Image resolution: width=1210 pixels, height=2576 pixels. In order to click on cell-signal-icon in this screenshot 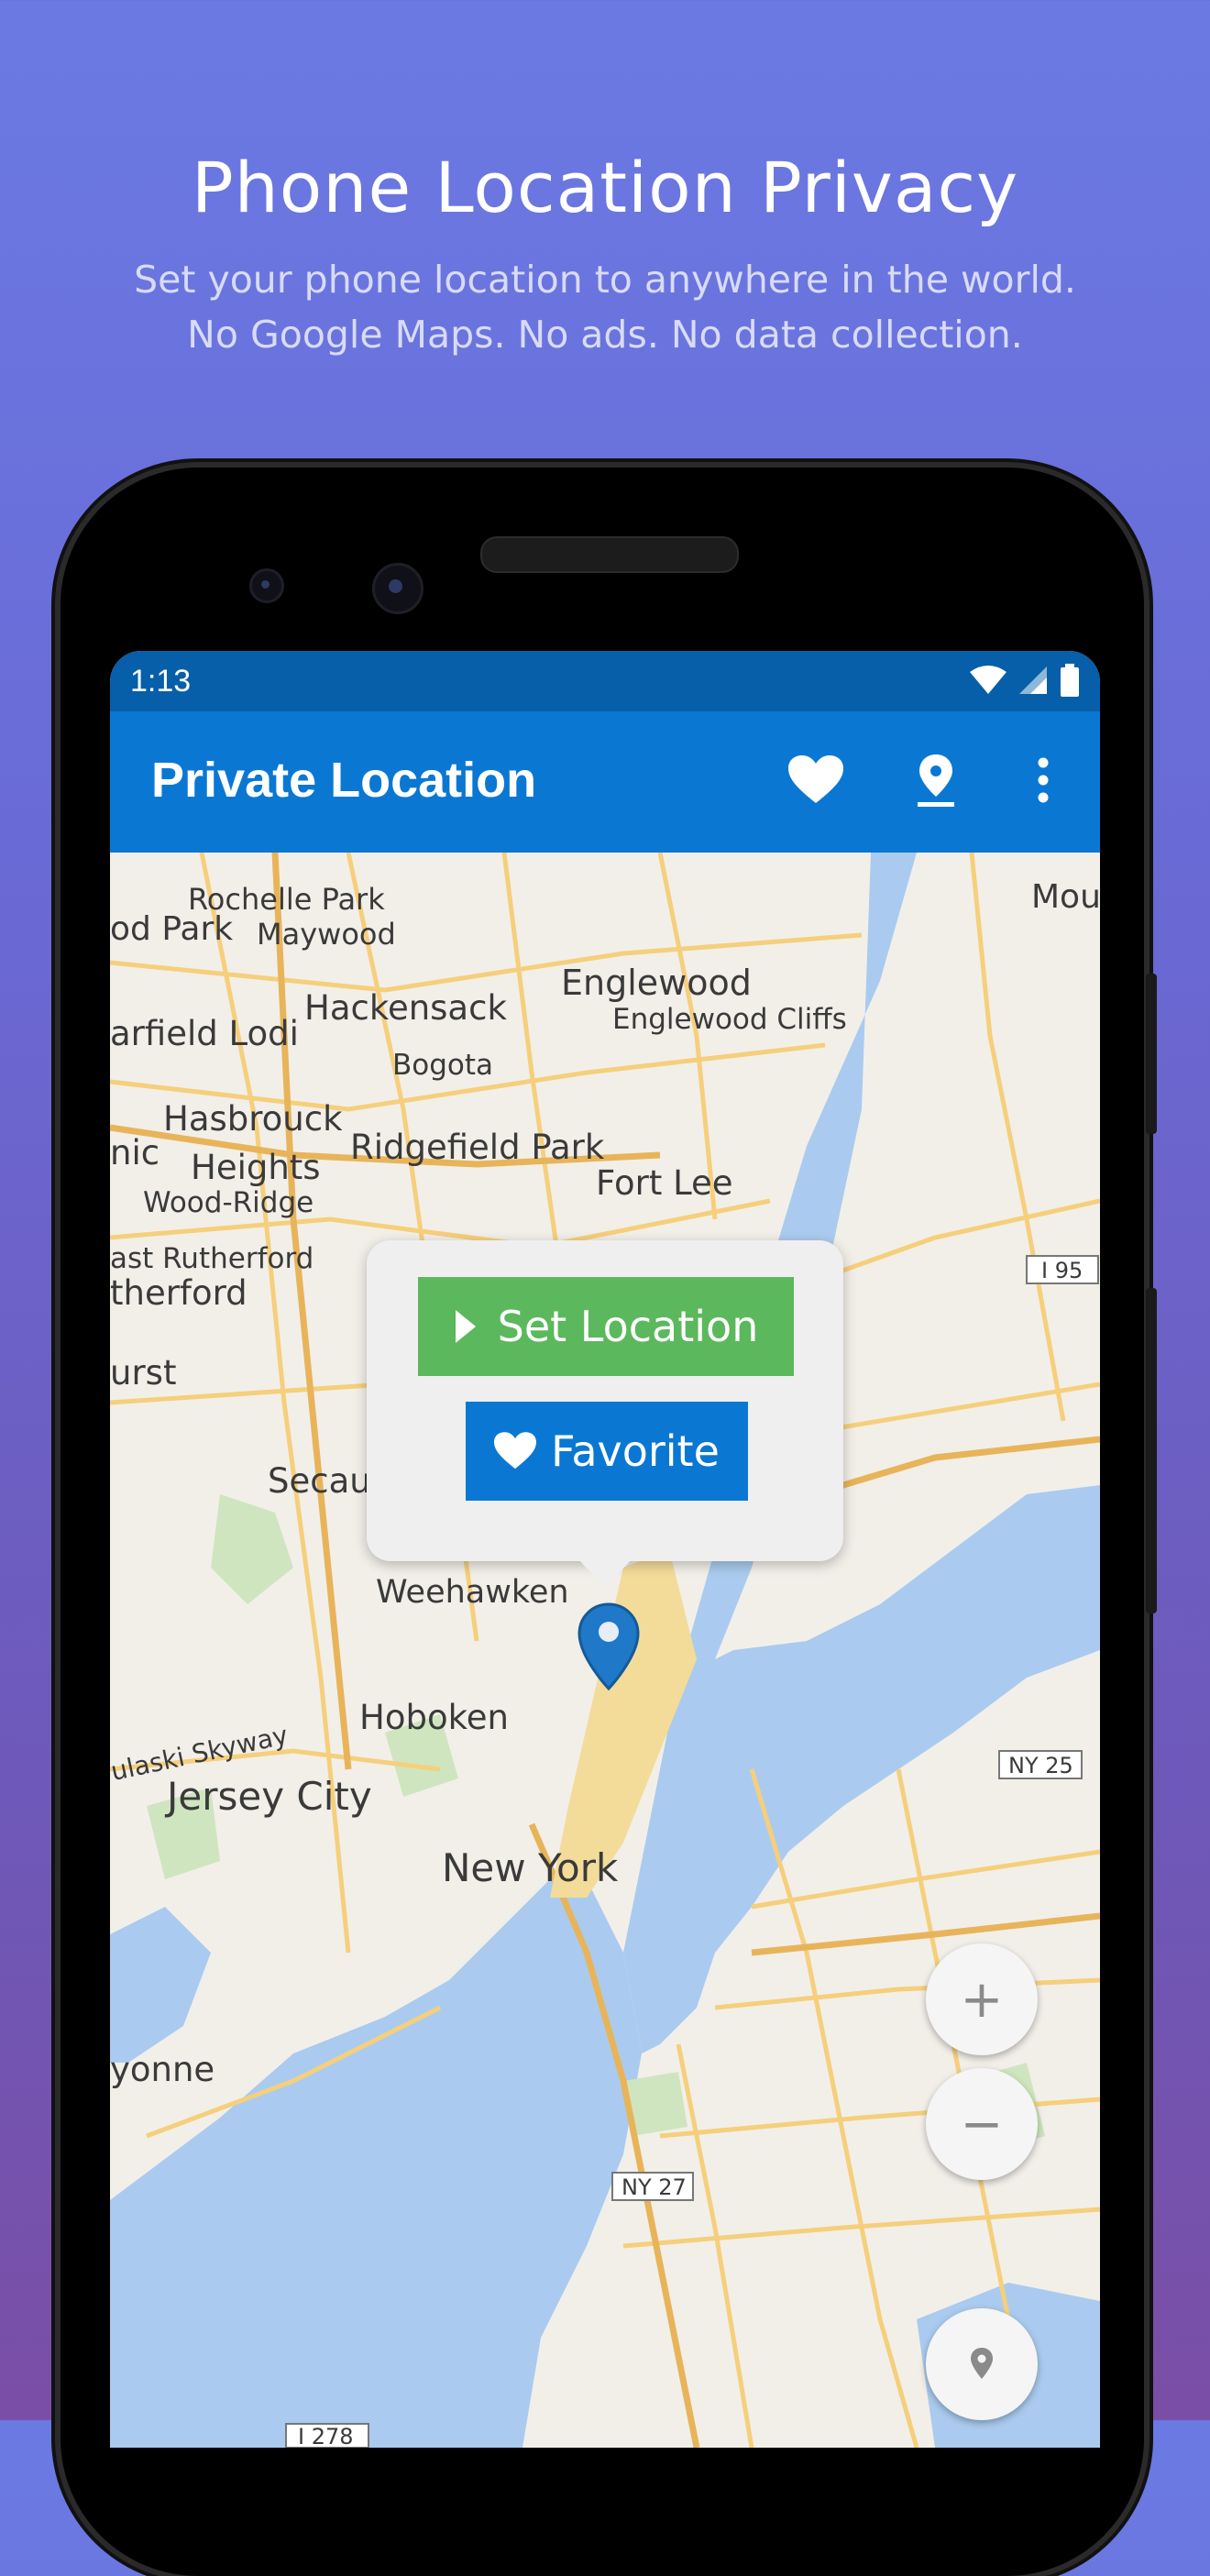, I will do `click(1033, 680)`.